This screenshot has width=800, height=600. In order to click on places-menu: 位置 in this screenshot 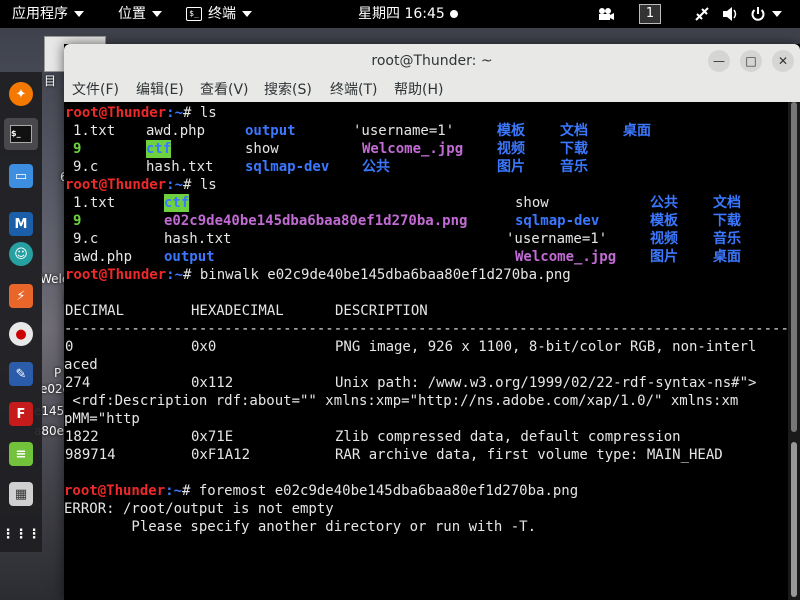, I will do `click(140, 14)`.